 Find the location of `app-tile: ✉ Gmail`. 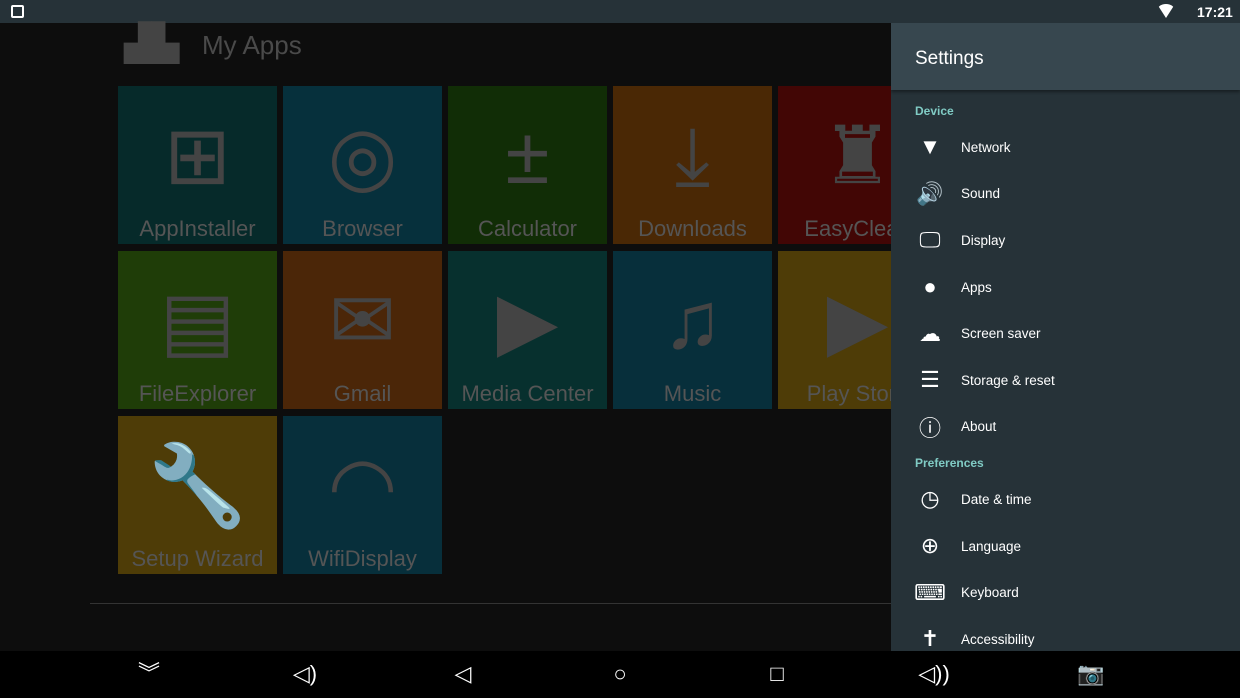

app-tile: ✉ Gmail is located at coordinates (362, 330).